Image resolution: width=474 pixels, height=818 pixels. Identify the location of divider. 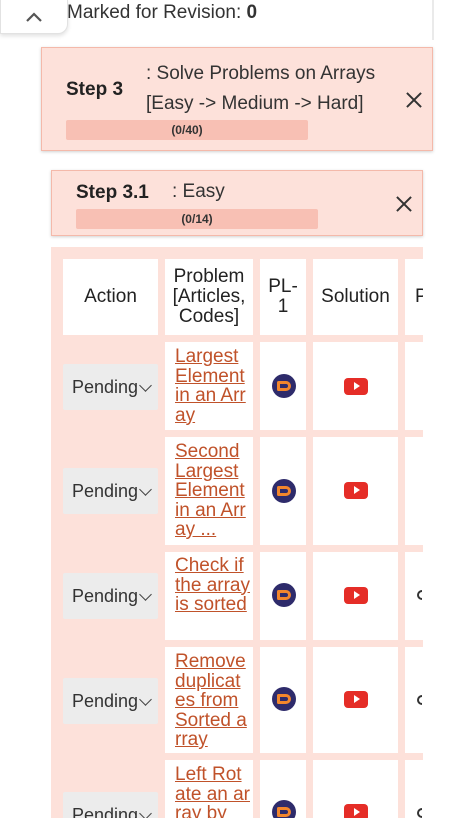
(433, 20).